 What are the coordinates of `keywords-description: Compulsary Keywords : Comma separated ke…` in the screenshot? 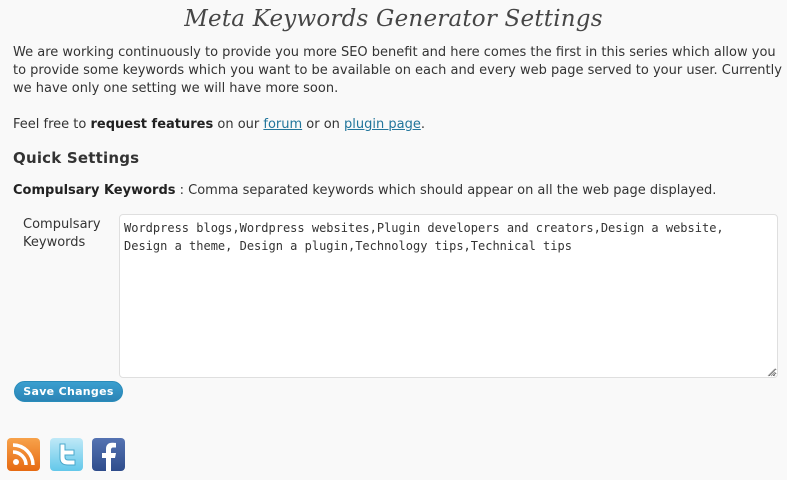 It's located at (364, 191).